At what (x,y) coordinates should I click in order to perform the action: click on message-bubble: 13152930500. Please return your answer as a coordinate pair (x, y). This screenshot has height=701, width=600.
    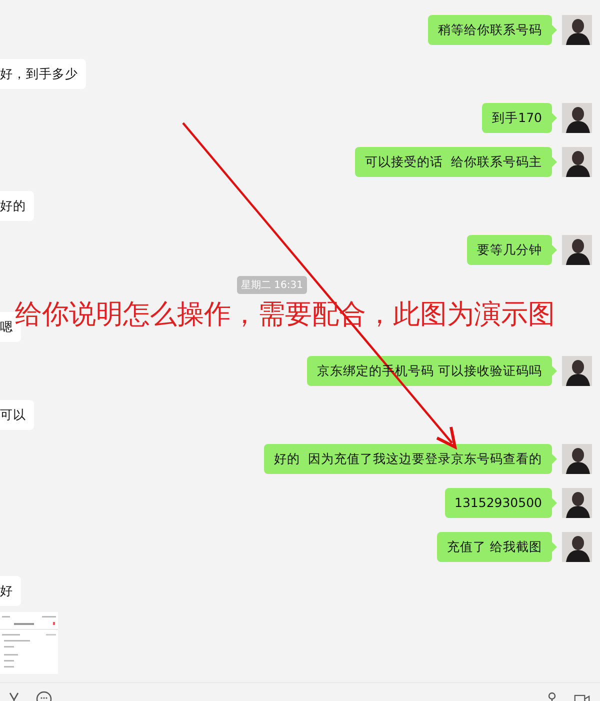
    Looking at the image, I should click on (498, 503).